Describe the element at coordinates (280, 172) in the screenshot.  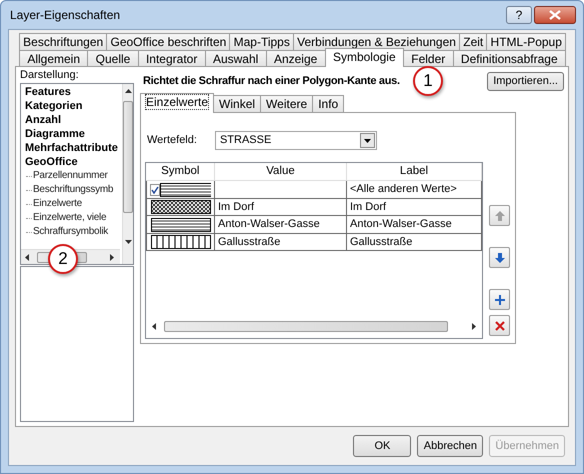
I see `column-header: Value` at that location.